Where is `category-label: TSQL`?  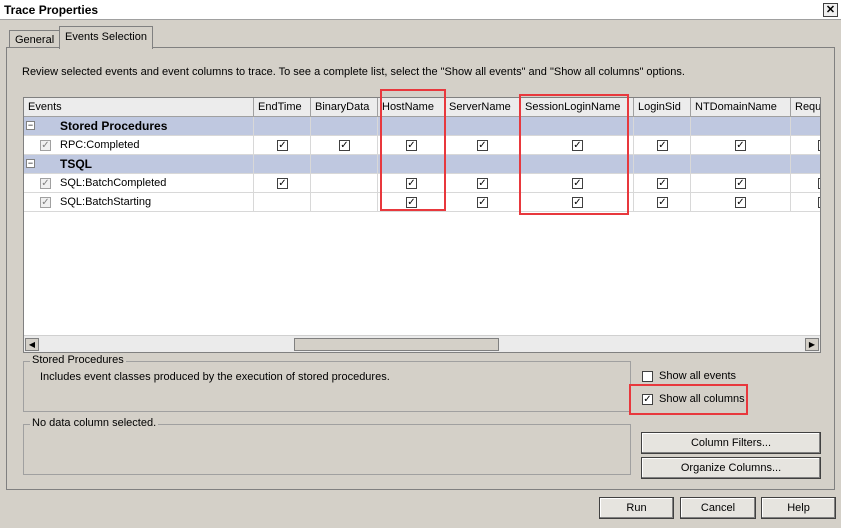
category-label: TSQL is located at coordinates (76, 164).